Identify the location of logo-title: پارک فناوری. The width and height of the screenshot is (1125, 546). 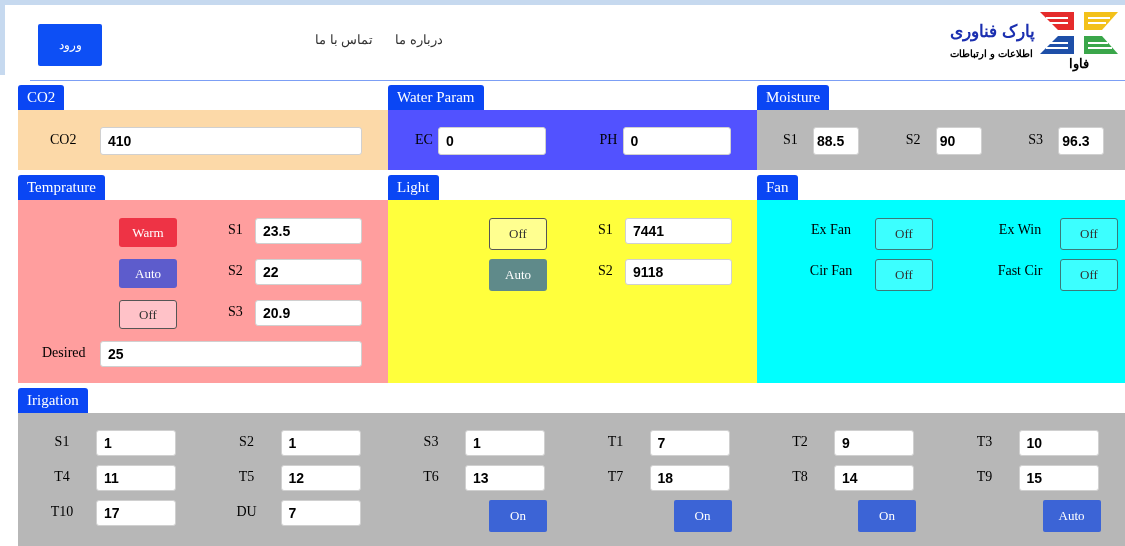
(992, 31).